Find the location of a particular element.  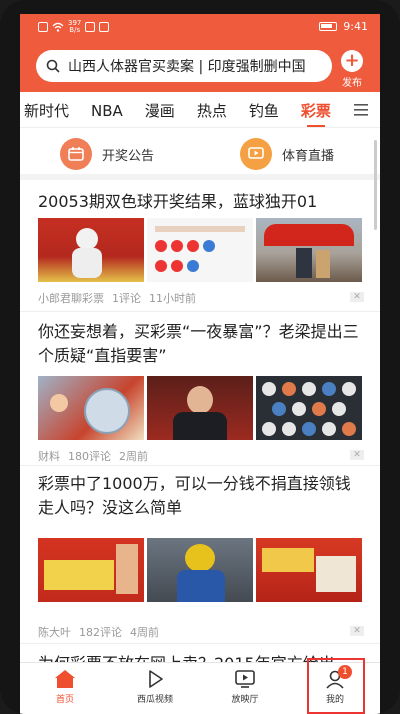

nav-xigua-video: 西瓜视频 is located at coordinates (155, 687).